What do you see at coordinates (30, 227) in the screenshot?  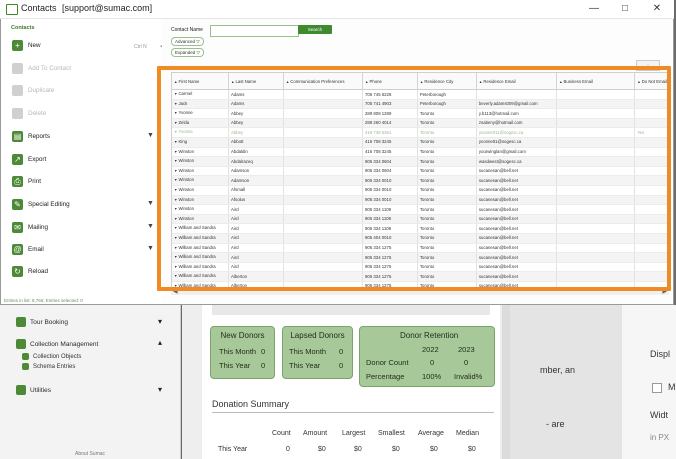 I see `mailing-button: ✉ Mailing` at bounding box center [30, 227].